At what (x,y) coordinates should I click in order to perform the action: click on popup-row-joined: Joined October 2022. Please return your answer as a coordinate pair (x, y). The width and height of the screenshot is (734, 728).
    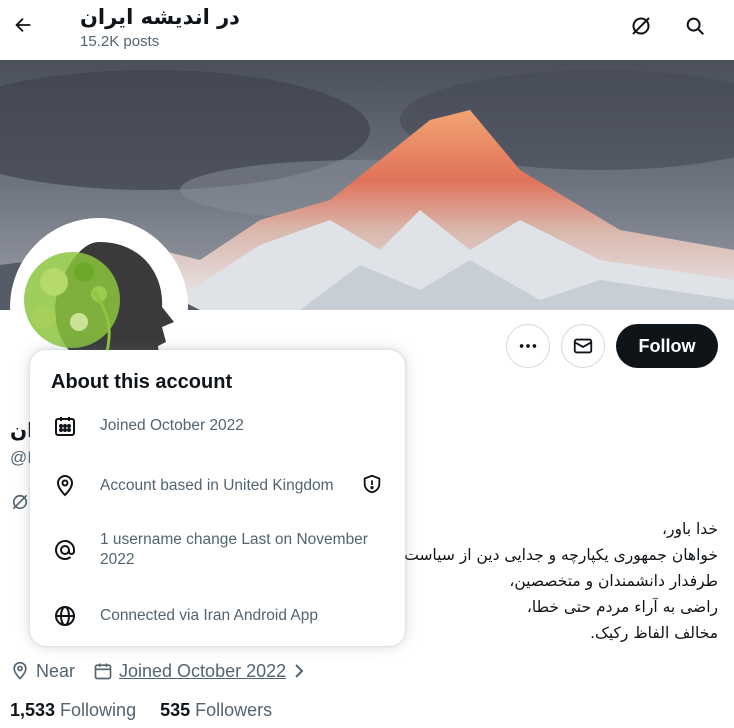
    Looking at the image, I should click on (217, 426).